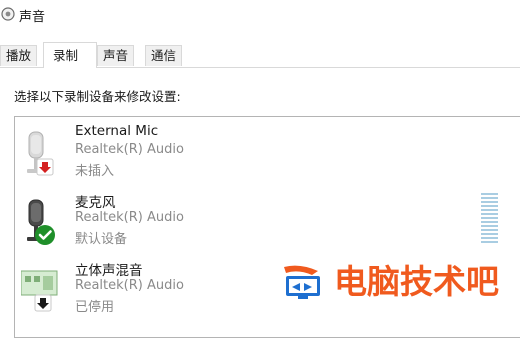  Describe the element at coordinates (101, 239) in the screenshot. I see `device-status: 默认设备` at that location.